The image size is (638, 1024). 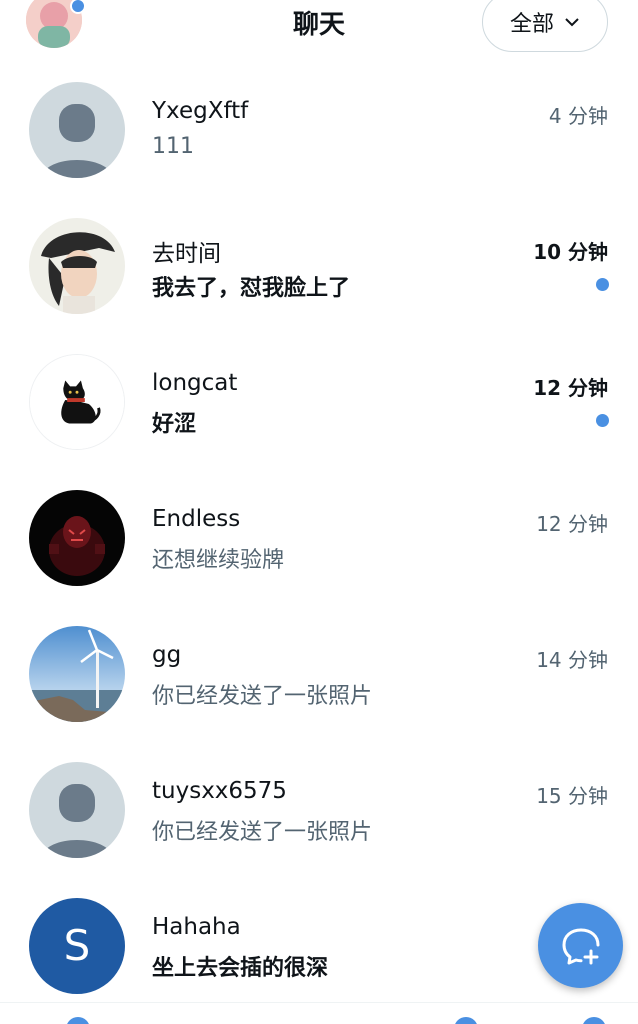 I want to click on chat-row-2: longcat 好涩 12 分钟, so click(x=319, y=402).